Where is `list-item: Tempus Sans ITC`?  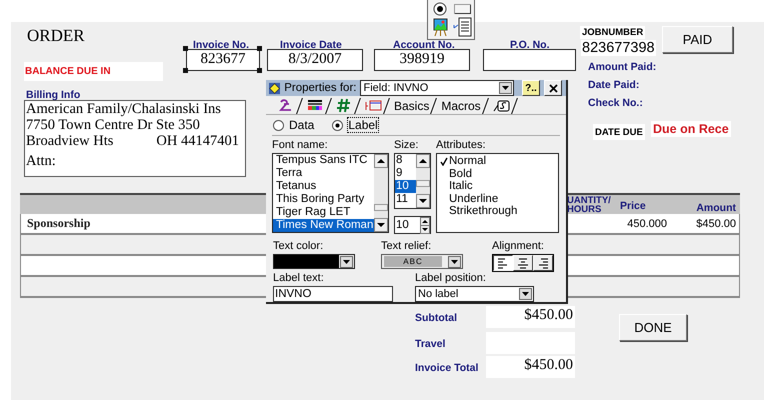 list-item: Tempus Sans ITC is located at coordinates (323, 160).